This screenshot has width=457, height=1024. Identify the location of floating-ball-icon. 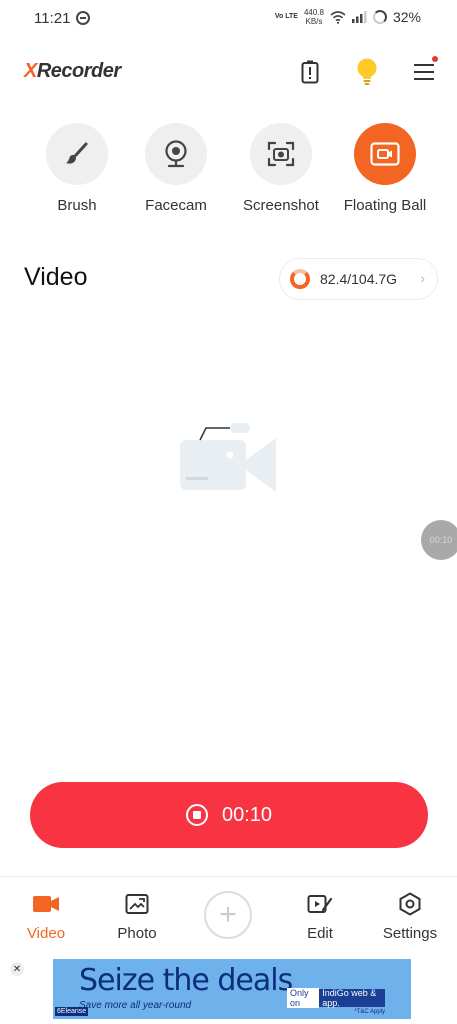
(385, 154).